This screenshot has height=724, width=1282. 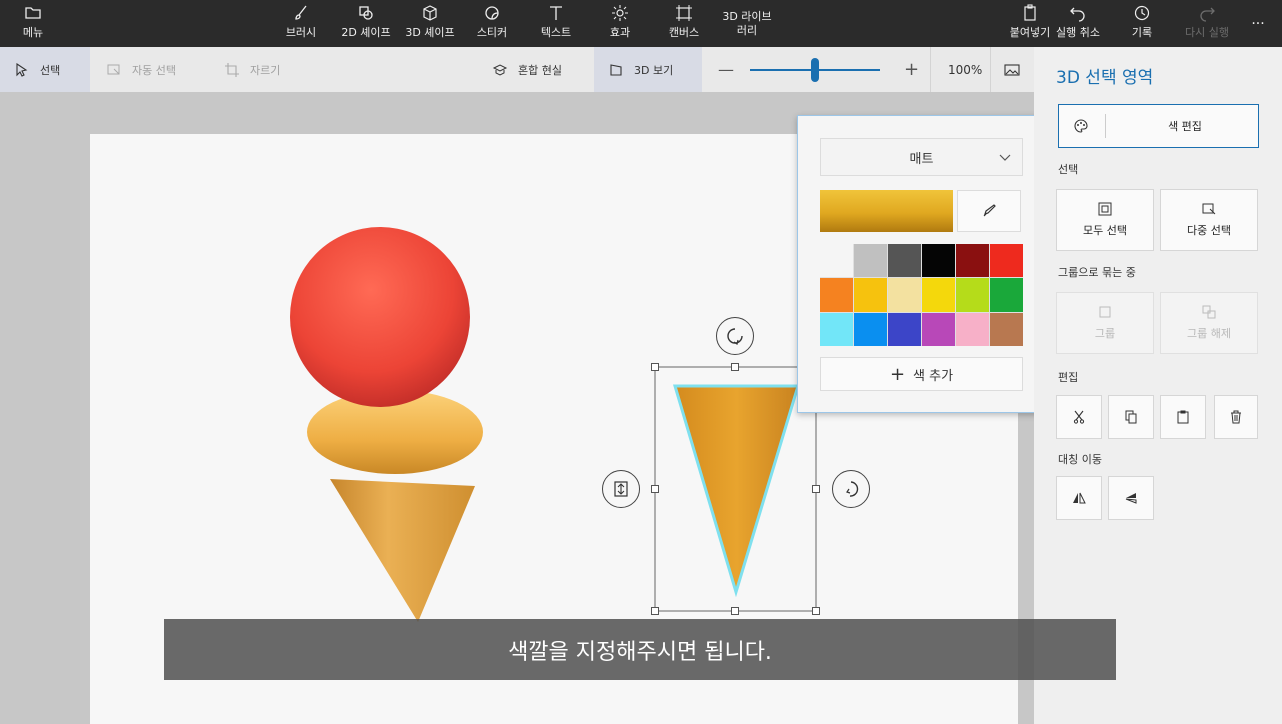 What do you see at coordinates (50, 70) in the screenshot?
I see `select-tool-label: 선택` at bounding box center [50, 70].